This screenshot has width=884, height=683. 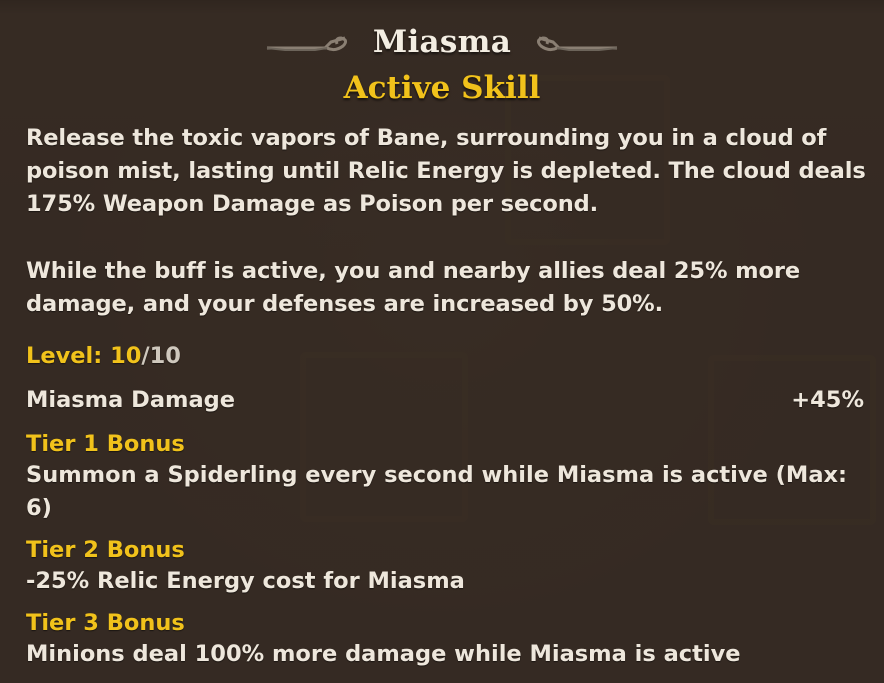 I want to click on stat-name: Miasma Damage, so click(x=130, y=400).